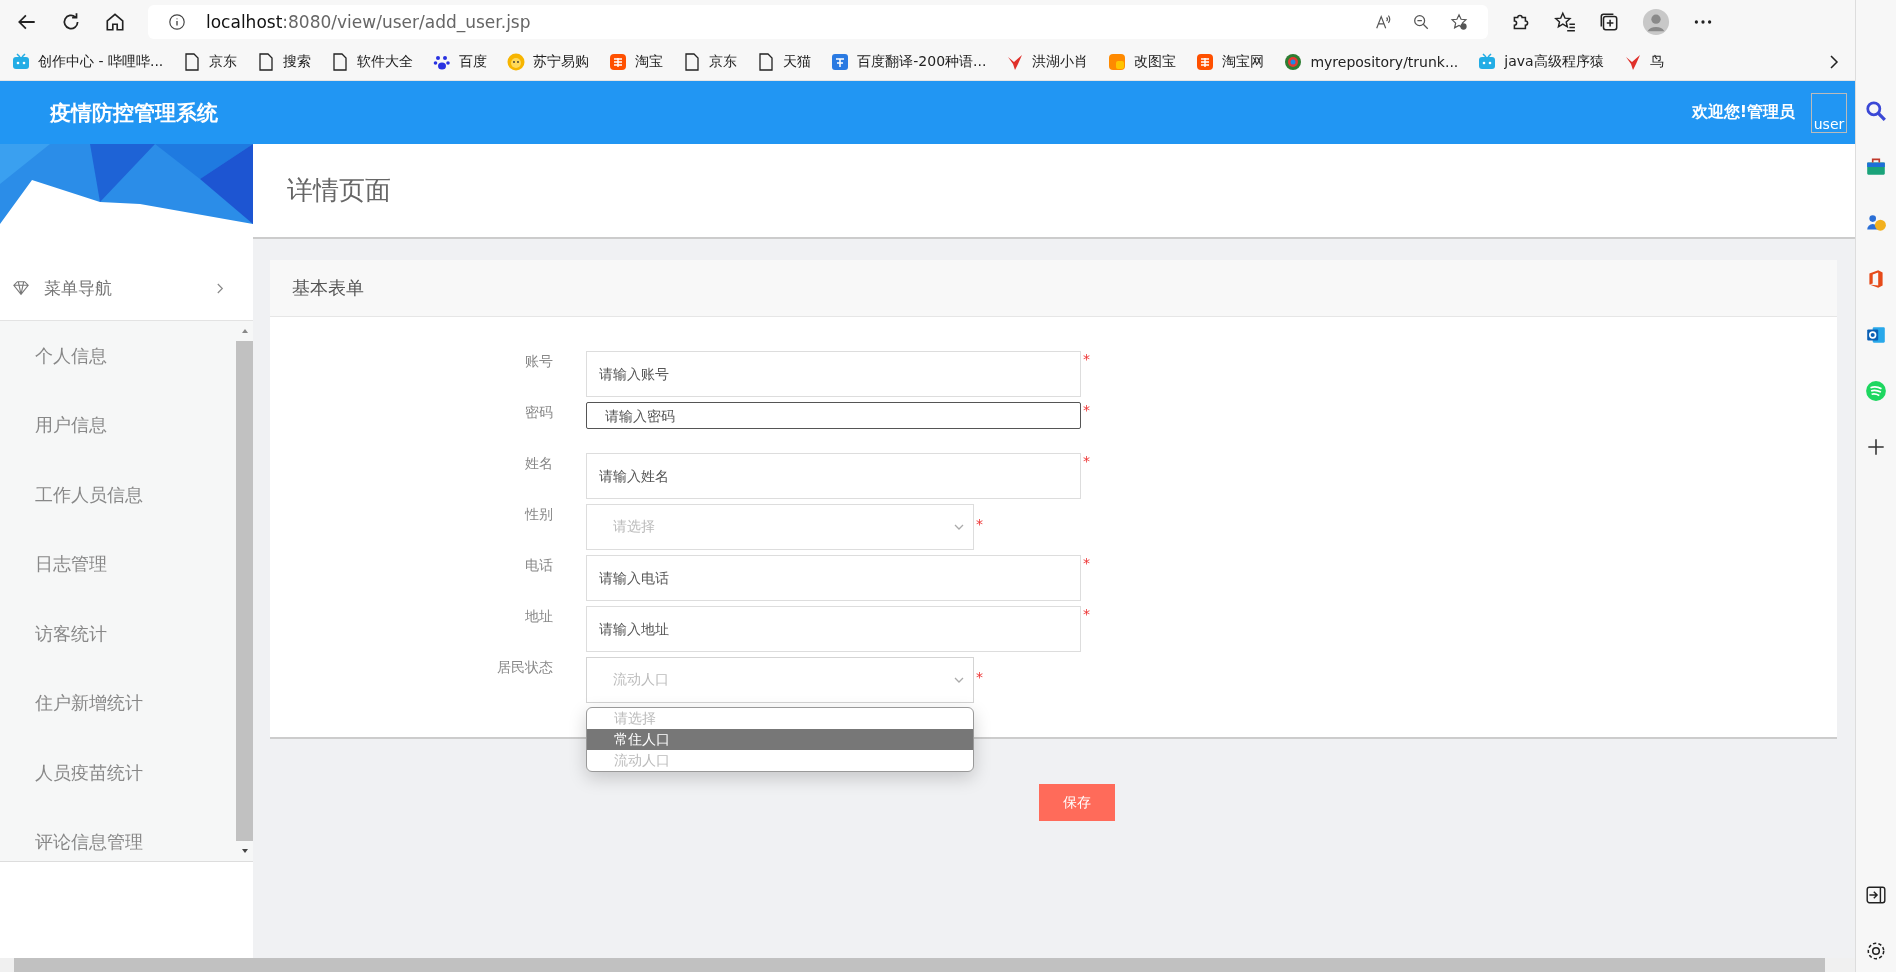  I want to click on settings-icon, so click(1876, 951).